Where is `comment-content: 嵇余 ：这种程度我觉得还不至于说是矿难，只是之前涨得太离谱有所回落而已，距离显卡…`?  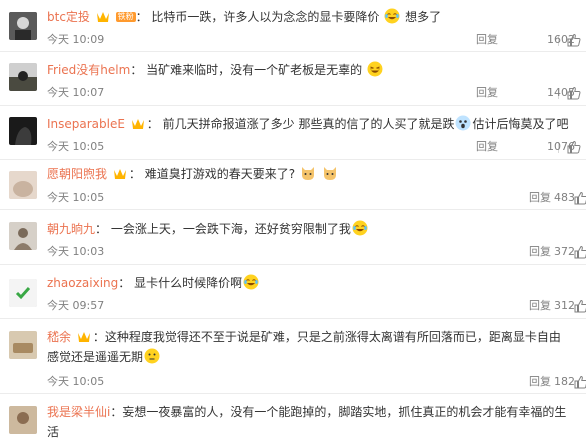 comment-content: 嵇余 ：这种程度我觉得还不至于说是矿难，只是之前涨得太离谱有所回落而已，距离显卡… is located at coordinates (304, 347).